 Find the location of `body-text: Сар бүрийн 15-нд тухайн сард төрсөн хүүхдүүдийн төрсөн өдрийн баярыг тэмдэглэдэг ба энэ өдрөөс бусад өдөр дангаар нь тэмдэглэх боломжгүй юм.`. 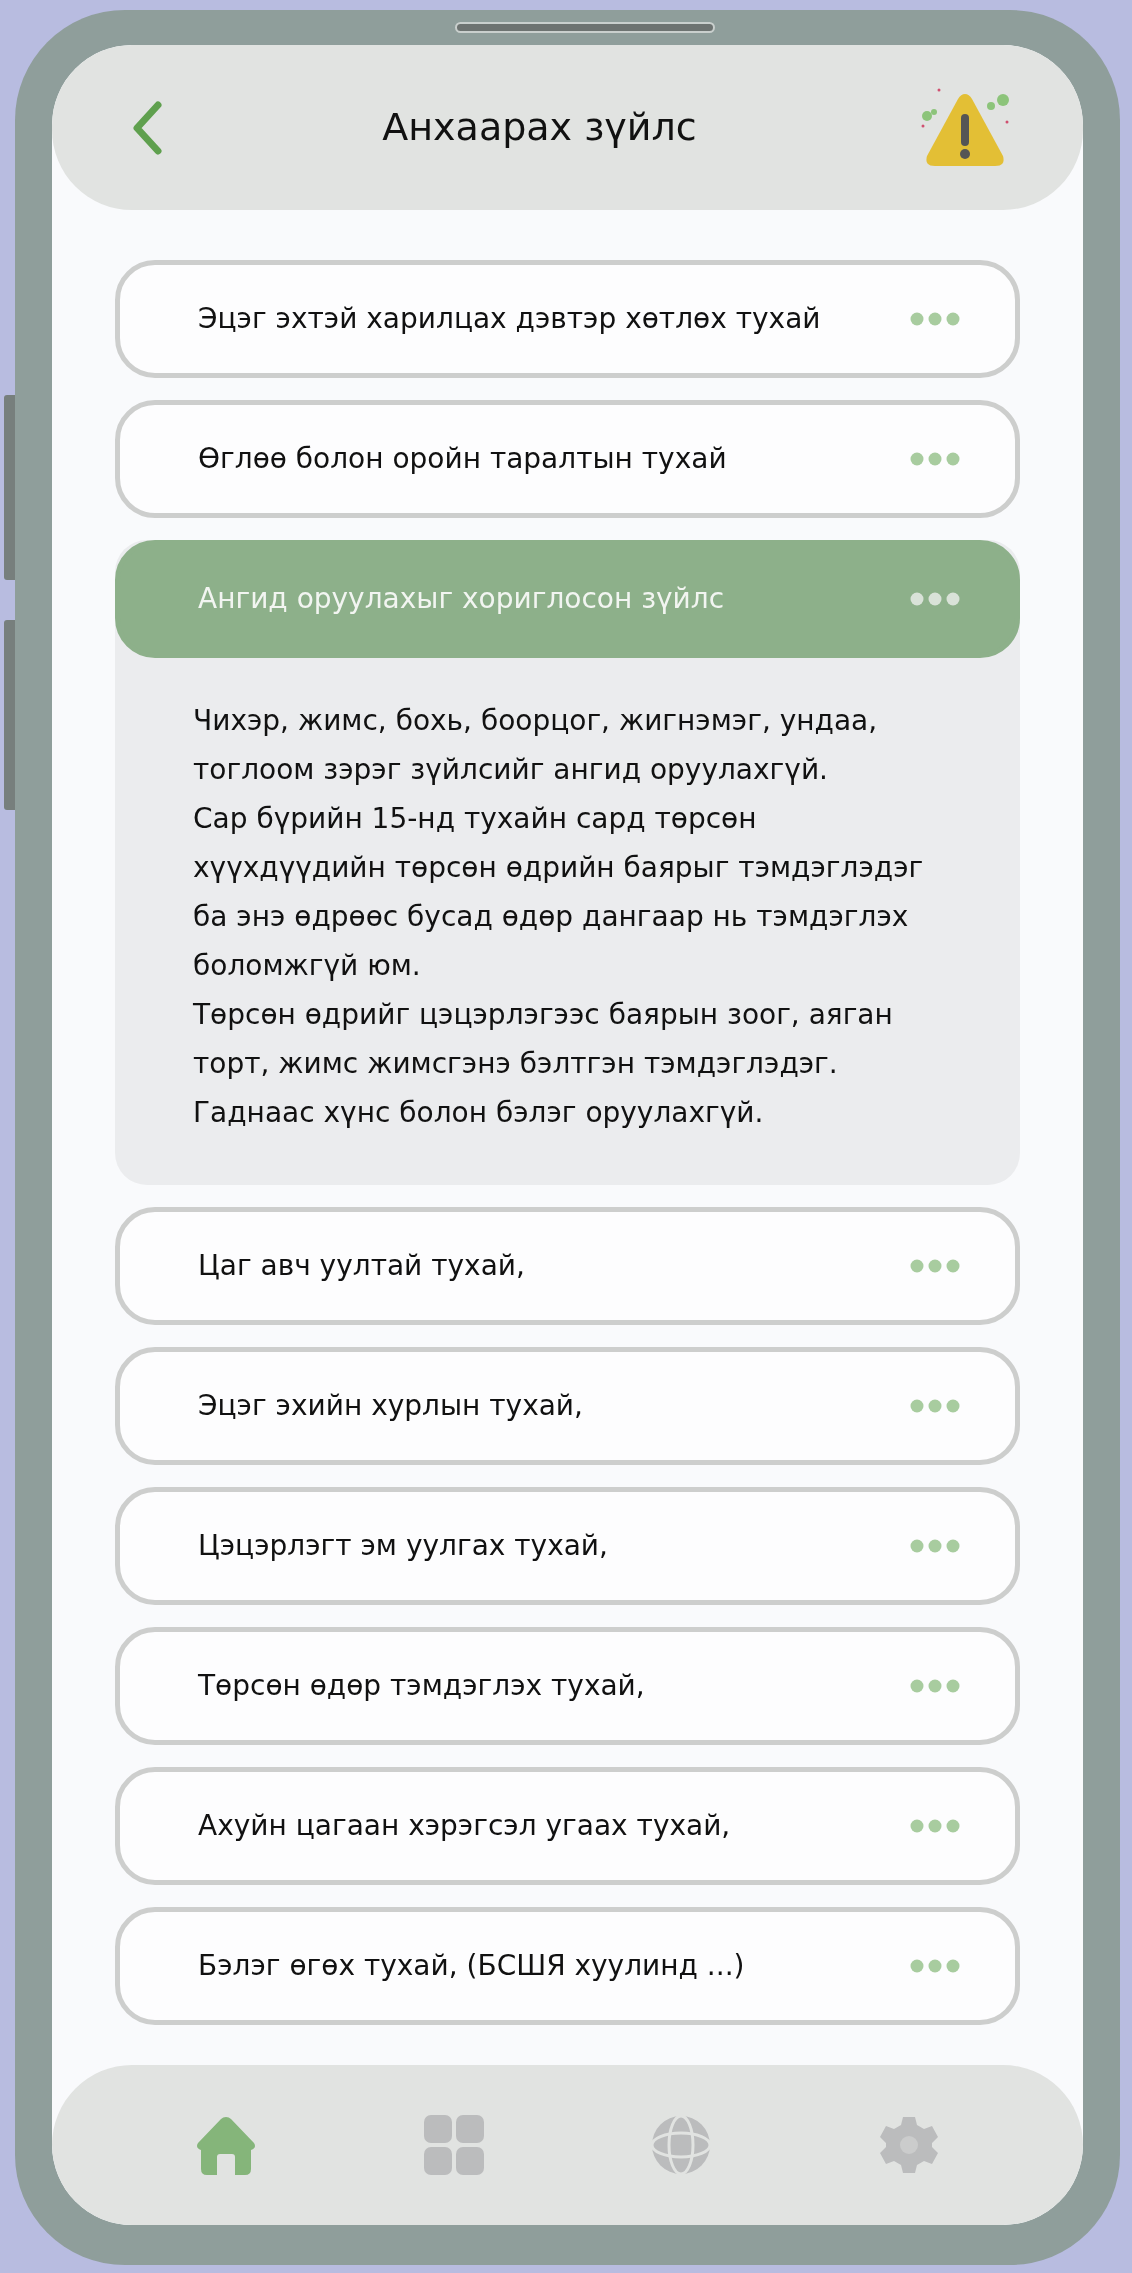

body-text: Сар бүрийн 15-нд тухайн сард төрсөн хүүхдүүдийн төрсөн өдрийн баярыг тэмдэглэдэг ба энэ өдрөөс бусад өдөр дангаар нь тэмдэглэх боломжгүй юм. is located at coordinates (559, 892).